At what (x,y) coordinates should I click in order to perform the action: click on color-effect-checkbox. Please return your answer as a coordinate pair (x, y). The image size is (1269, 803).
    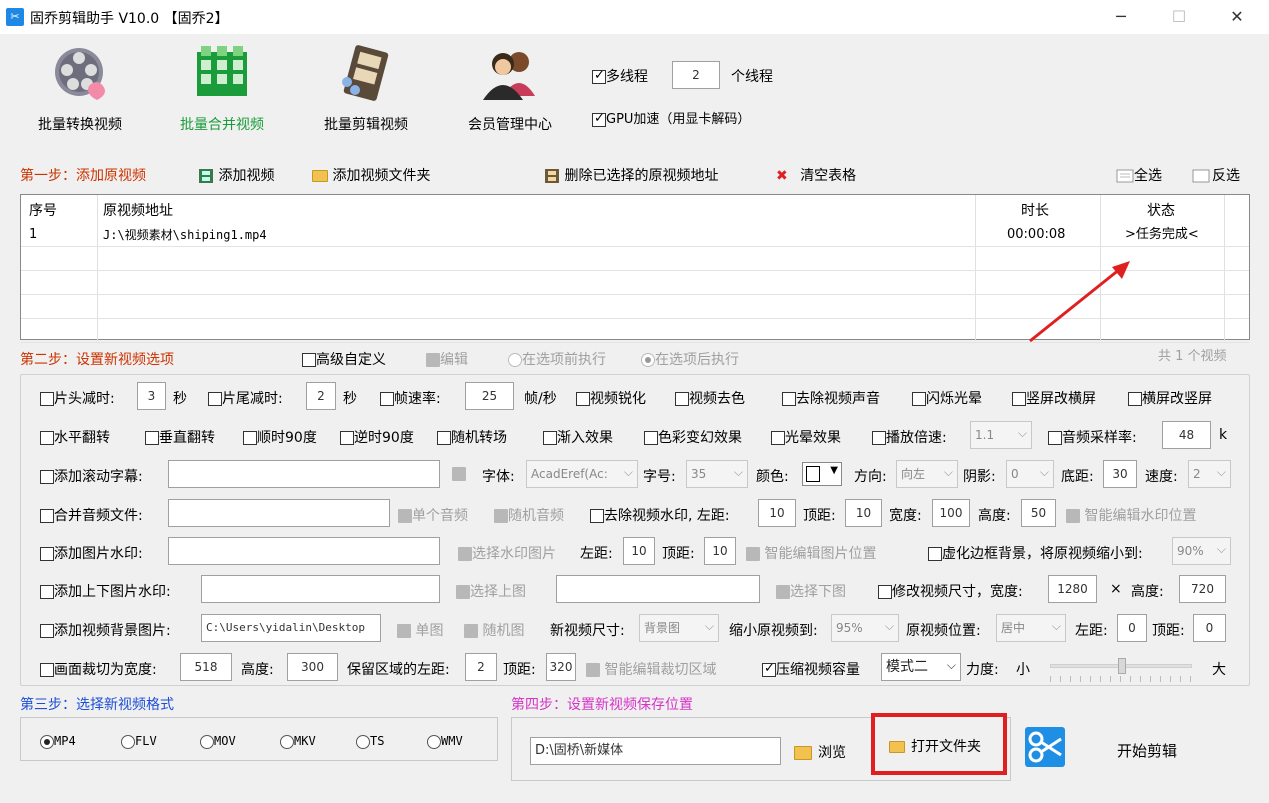
    Looking at the image, I should click on (651, 438).